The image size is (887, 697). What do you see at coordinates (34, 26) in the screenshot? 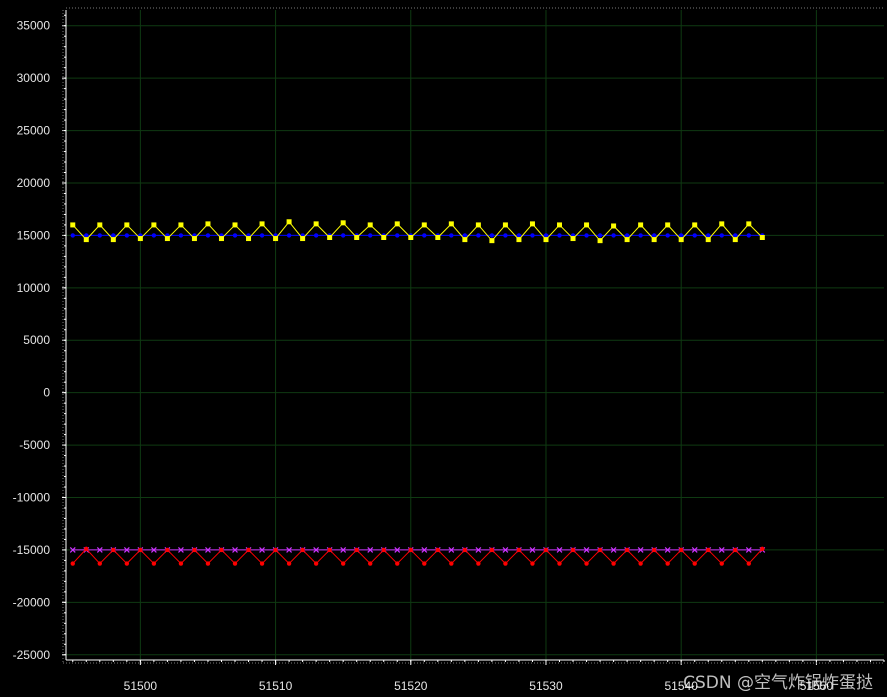
I see `y-tick-label: 35000` at bounding box center [34, 26].